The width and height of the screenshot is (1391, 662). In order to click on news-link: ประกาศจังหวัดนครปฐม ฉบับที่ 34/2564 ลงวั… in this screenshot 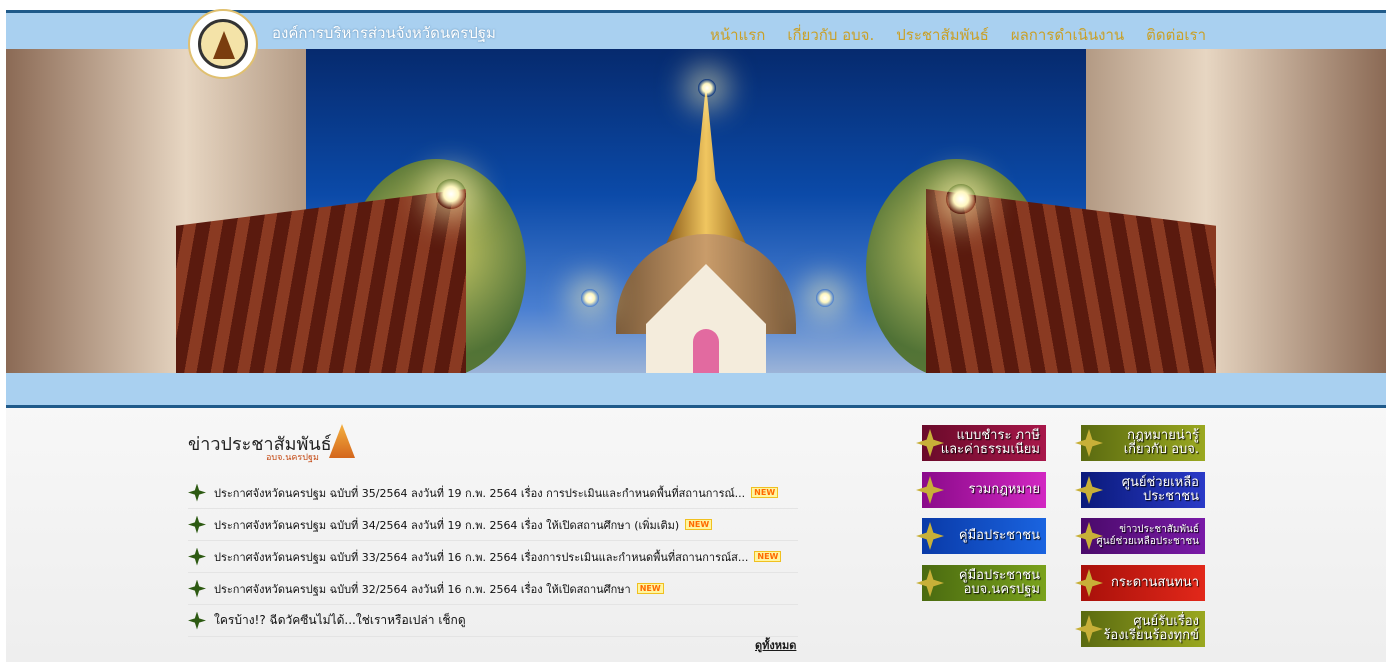, I will do `click(446, 525)`.